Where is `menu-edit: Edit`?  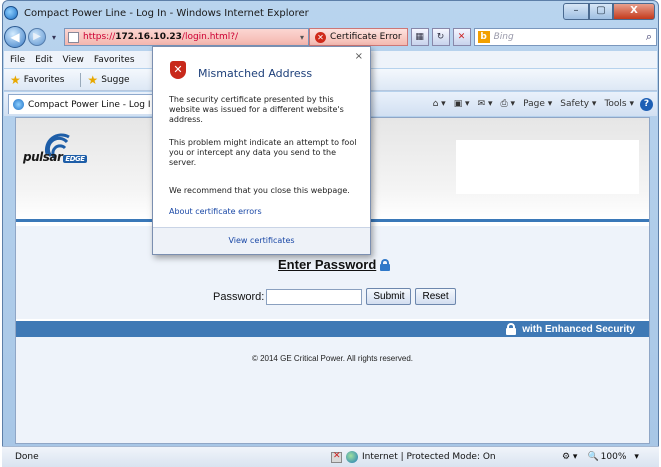 menu-edit: Edit is located at coordinates (43, 60).